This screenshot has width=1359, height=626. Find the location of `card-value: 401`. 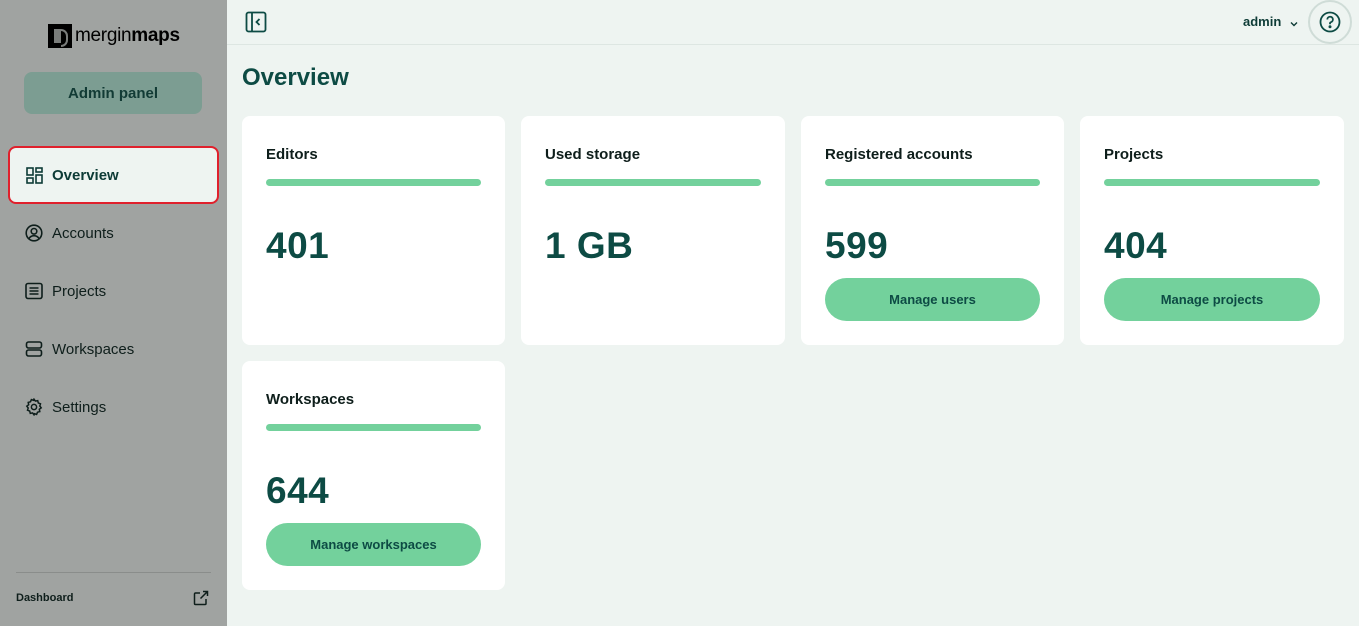

card-value: 401 is located at coordinates (298, 245).